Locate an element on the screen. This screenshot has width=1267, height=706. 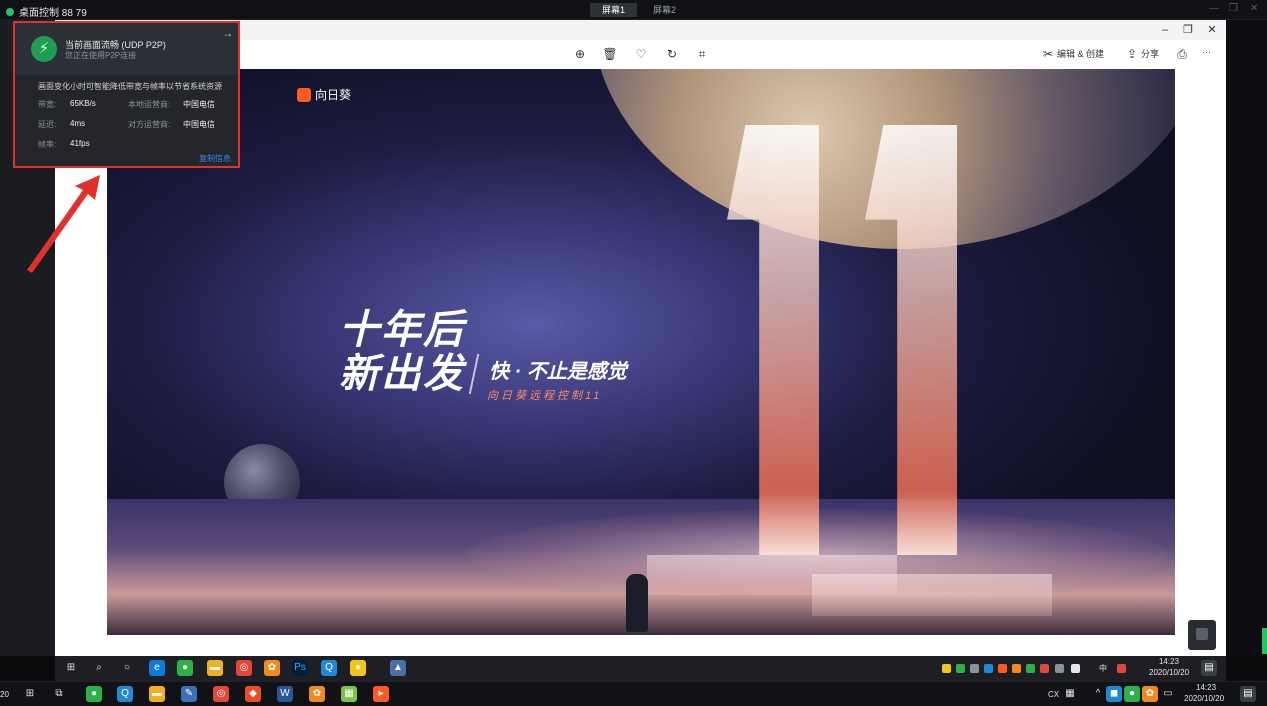
chevron-up-icon: ^ is located at coordinates (1098, 694).